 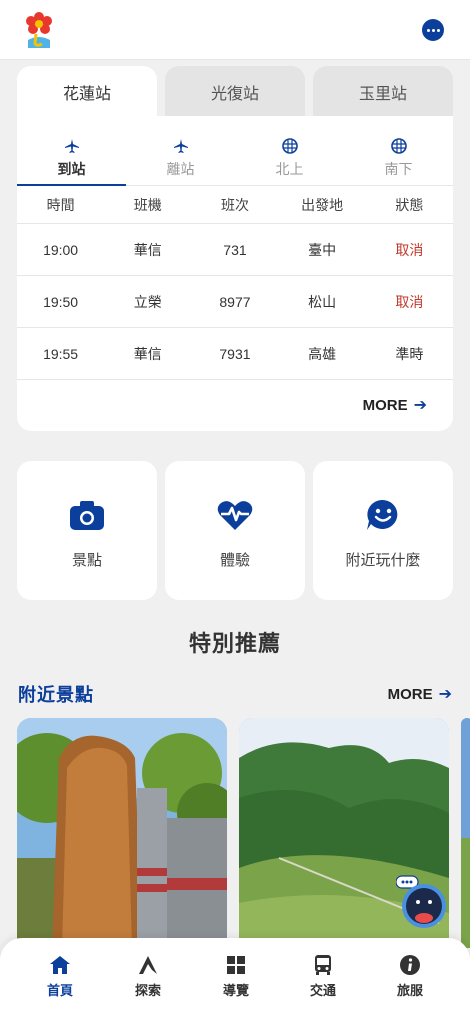 What do you see at coordinates (323, 976) in the screenshot?
I see `nav-transport: 交通` at bounding box center [323, 976].